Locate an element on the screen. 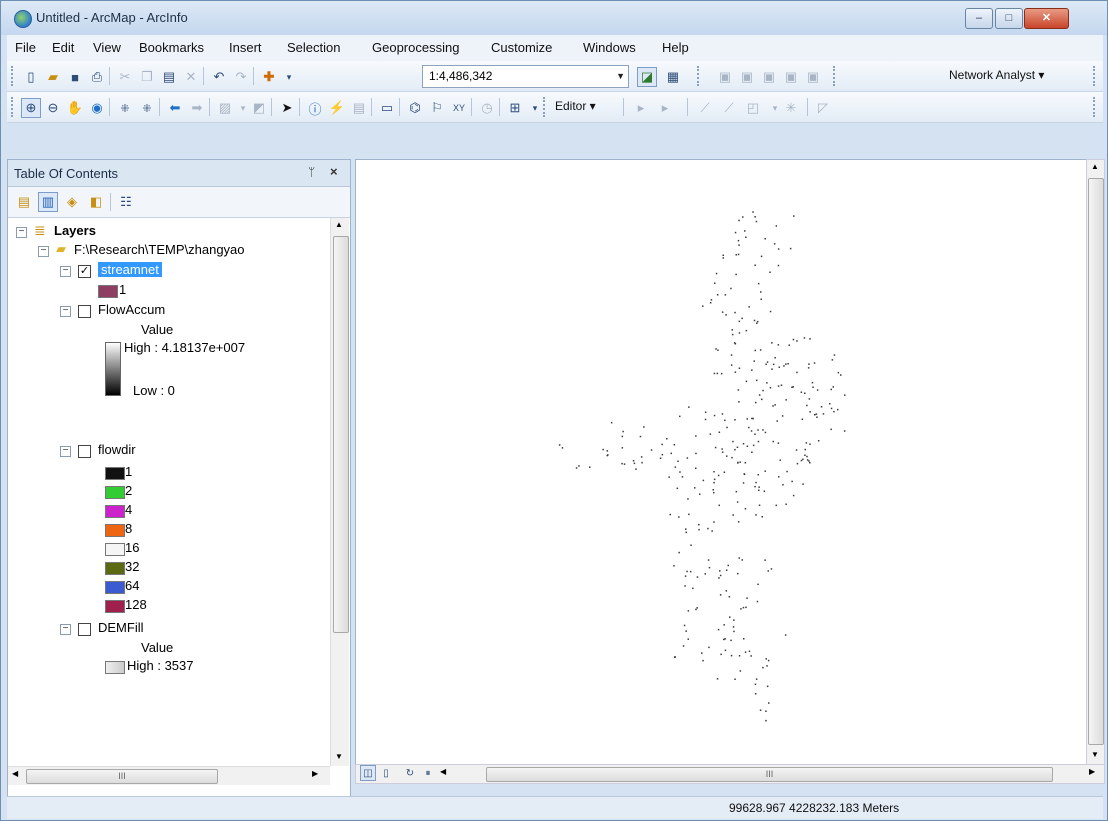 This screenshot has width=1108, height=821. toc-horizontal-scroll-thumb: III is located at coordinates (122, 776).